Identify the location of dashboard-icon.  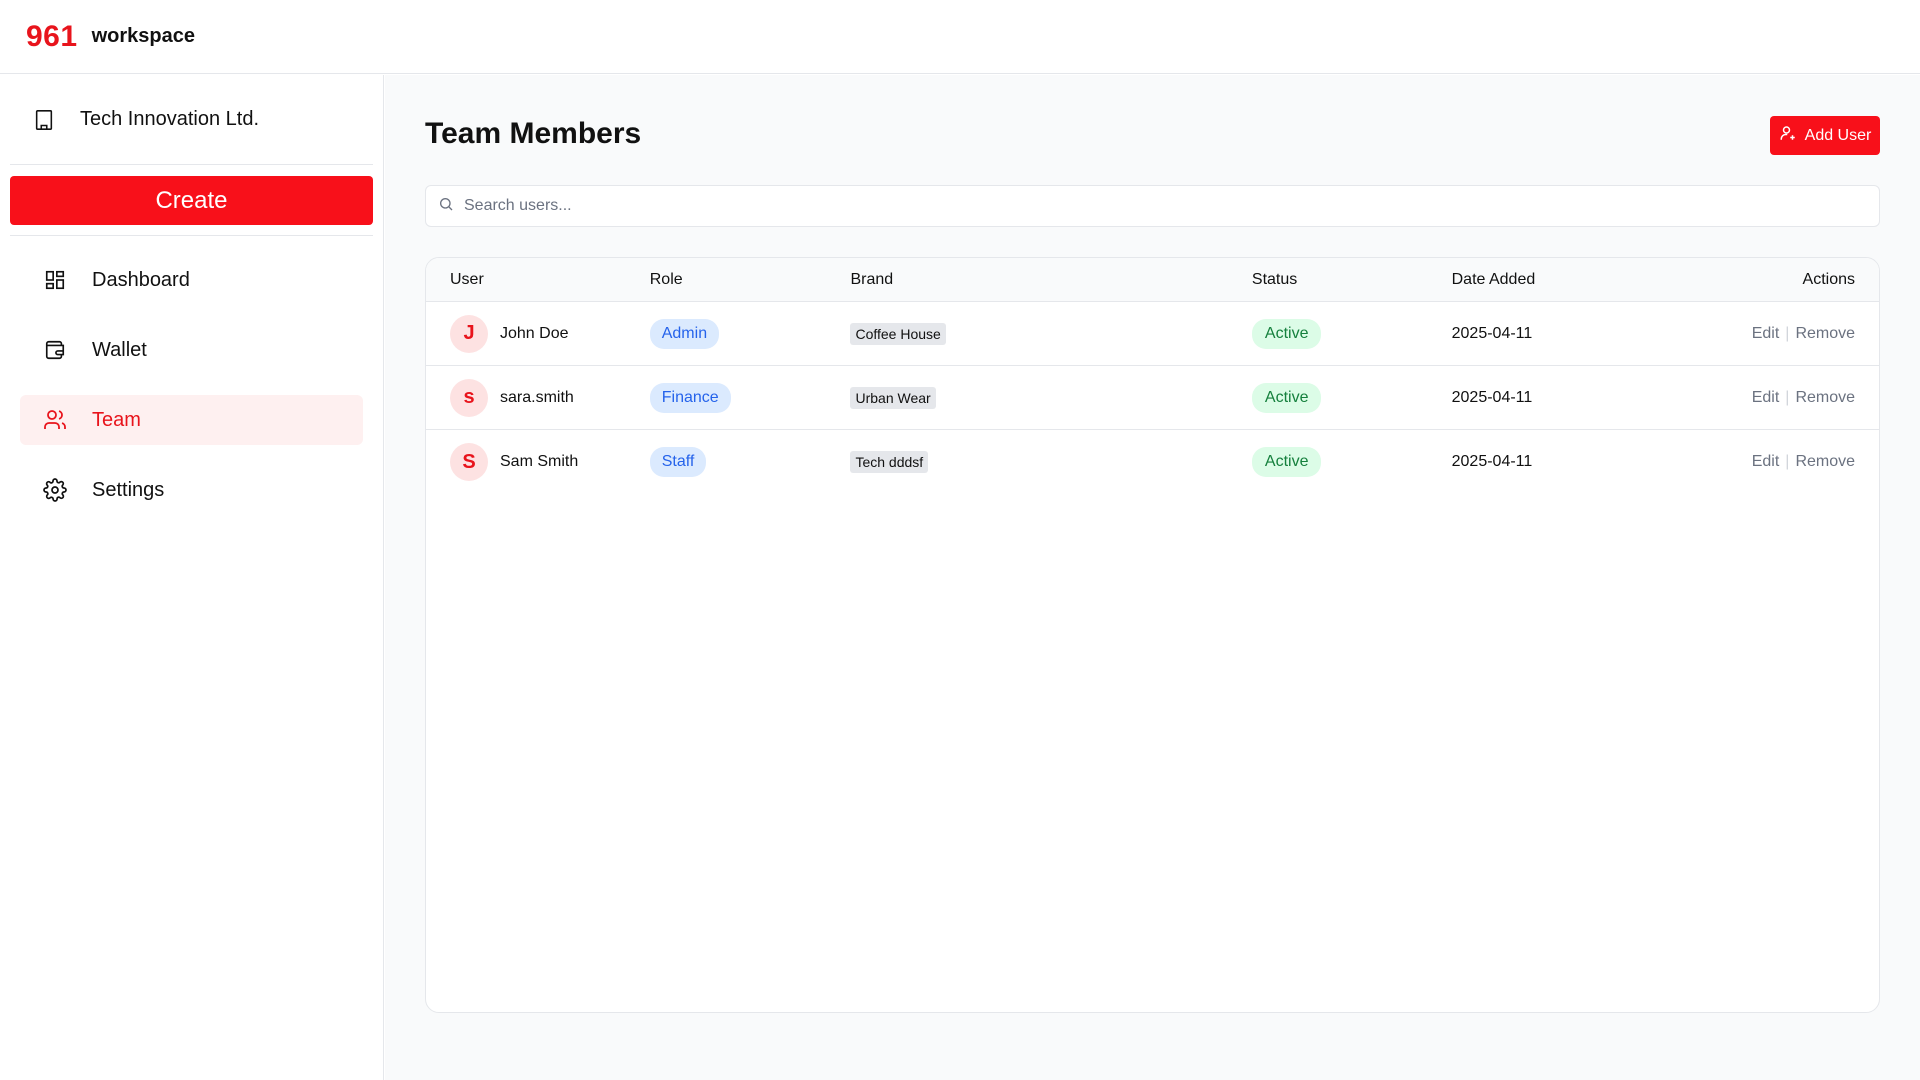
(55, 280).